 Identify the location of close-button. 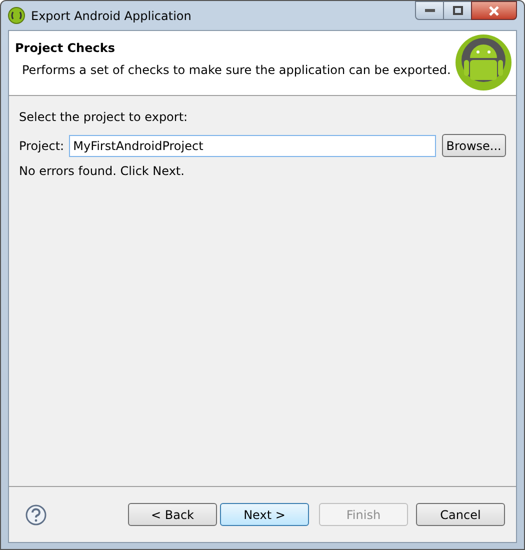
(494, 10).